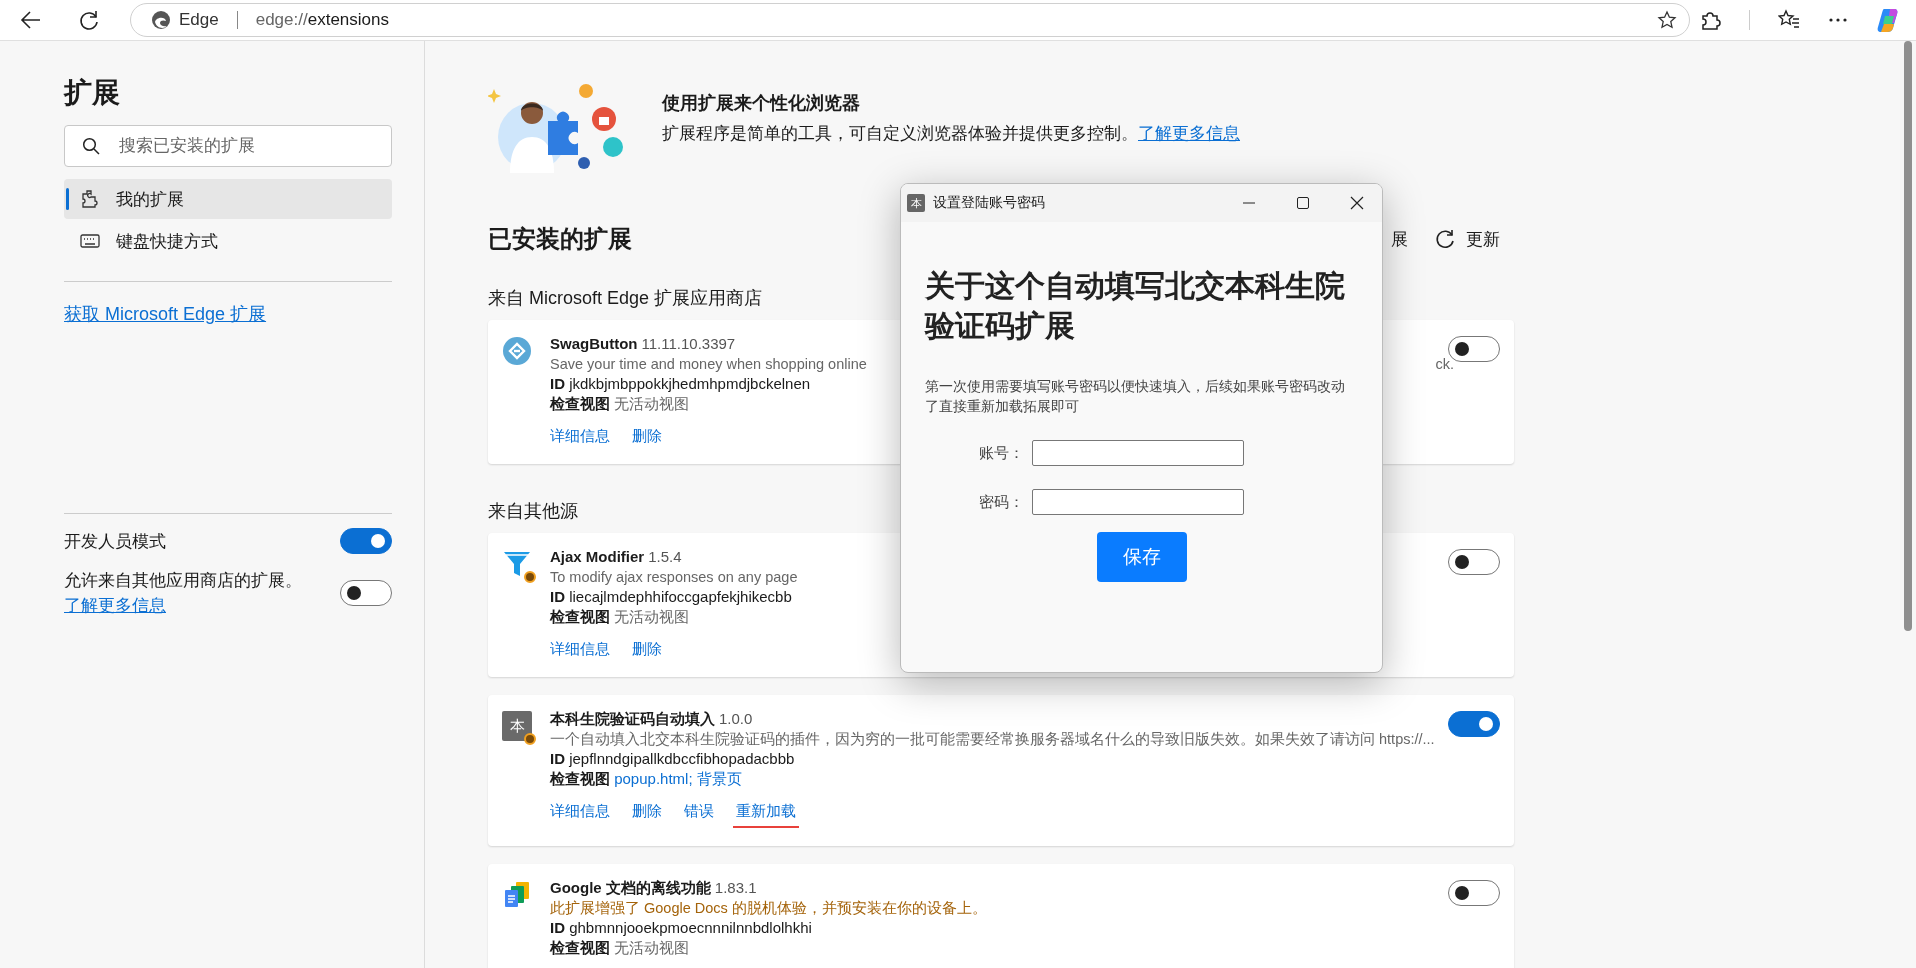 Image resolution: width=1916 pixels, height=968 pixels. I want to click on site-label: Edge, so click(199, 20).